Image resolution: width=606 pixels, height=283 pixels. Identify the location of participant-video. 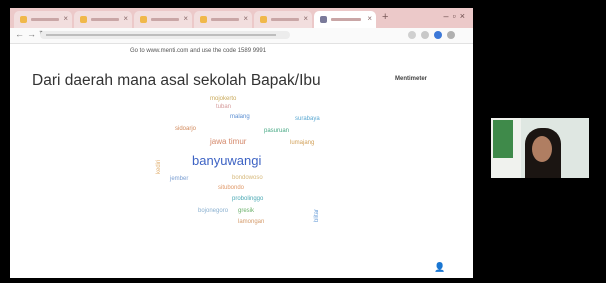
(540, 148).